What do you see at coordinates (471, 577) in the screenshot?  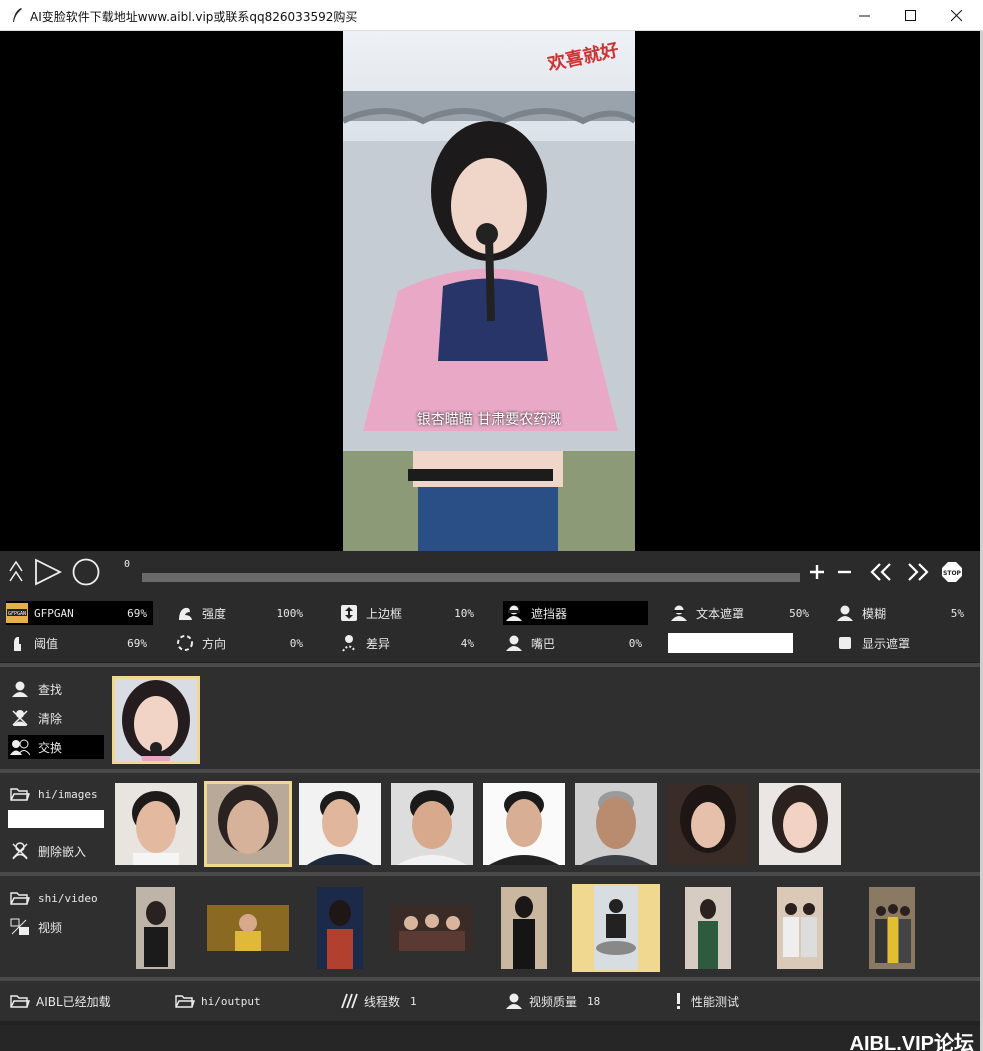 I see `seek-bar` at bounding box center [471, 577].